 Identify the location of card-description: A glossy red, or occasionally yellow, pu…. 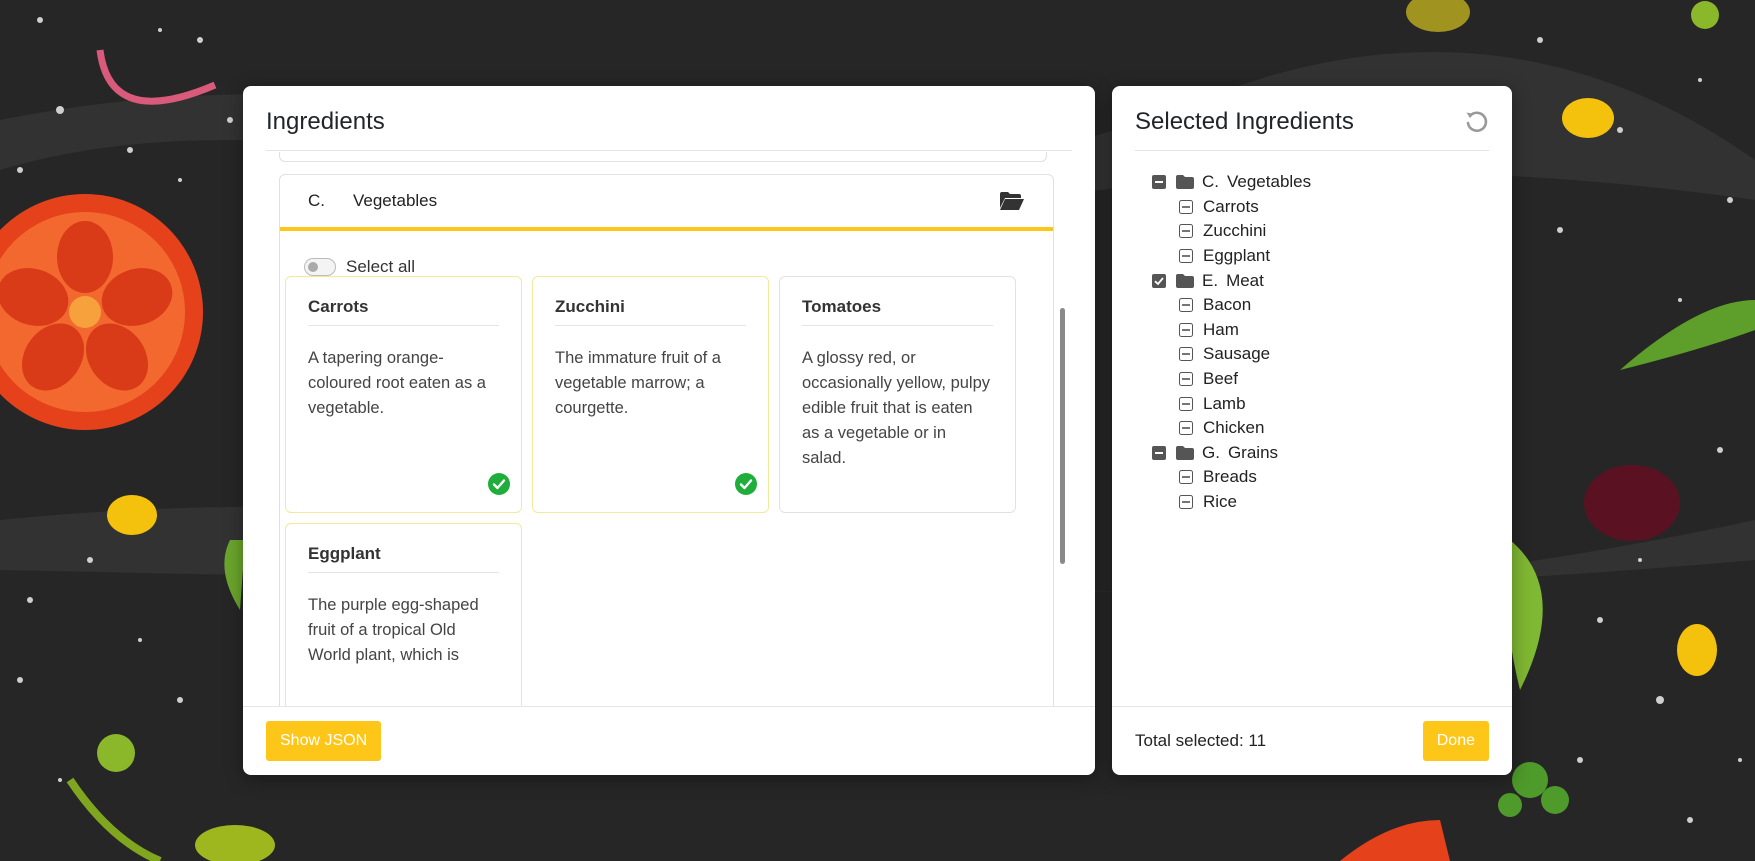
(896, 408).